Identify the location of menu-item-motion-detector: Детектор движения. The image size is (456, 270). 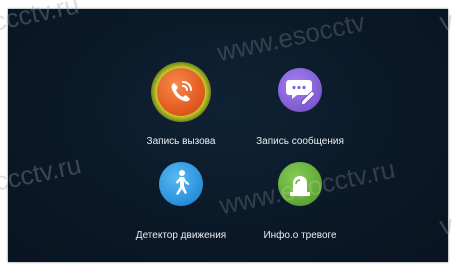
(181, 200).